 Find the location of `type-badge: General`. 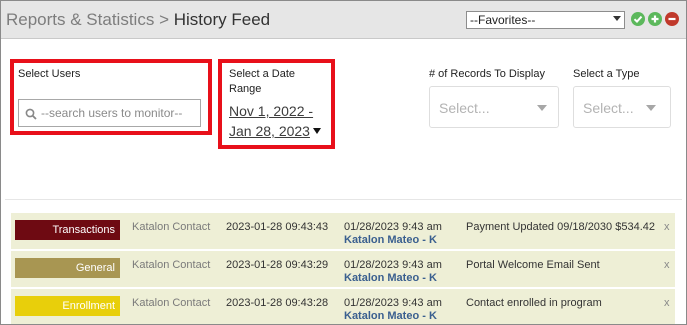

type-badge: General is located at coordinates (67, 268).